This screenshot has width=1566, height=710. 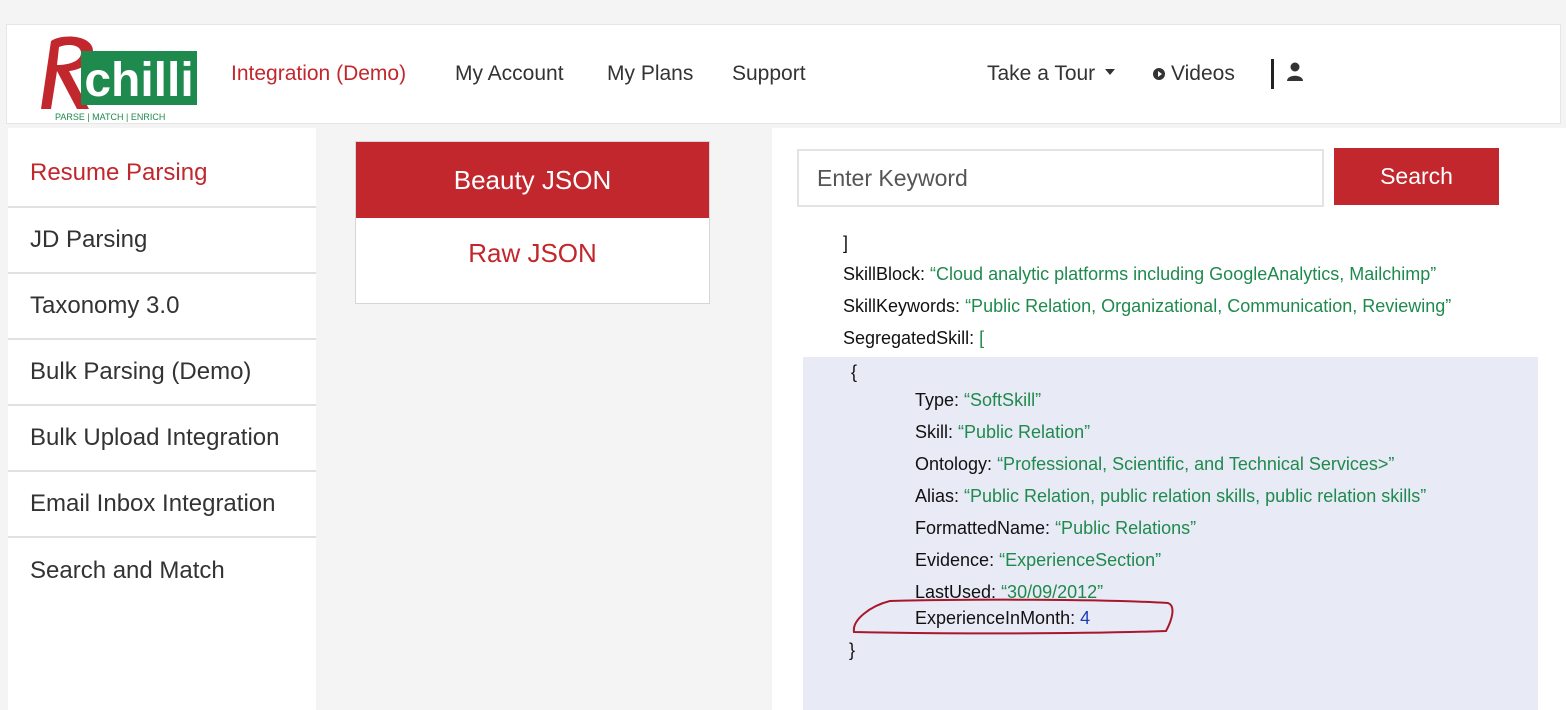 I want to click on json-key: SkillKeywords, so click(x=899, y=306).